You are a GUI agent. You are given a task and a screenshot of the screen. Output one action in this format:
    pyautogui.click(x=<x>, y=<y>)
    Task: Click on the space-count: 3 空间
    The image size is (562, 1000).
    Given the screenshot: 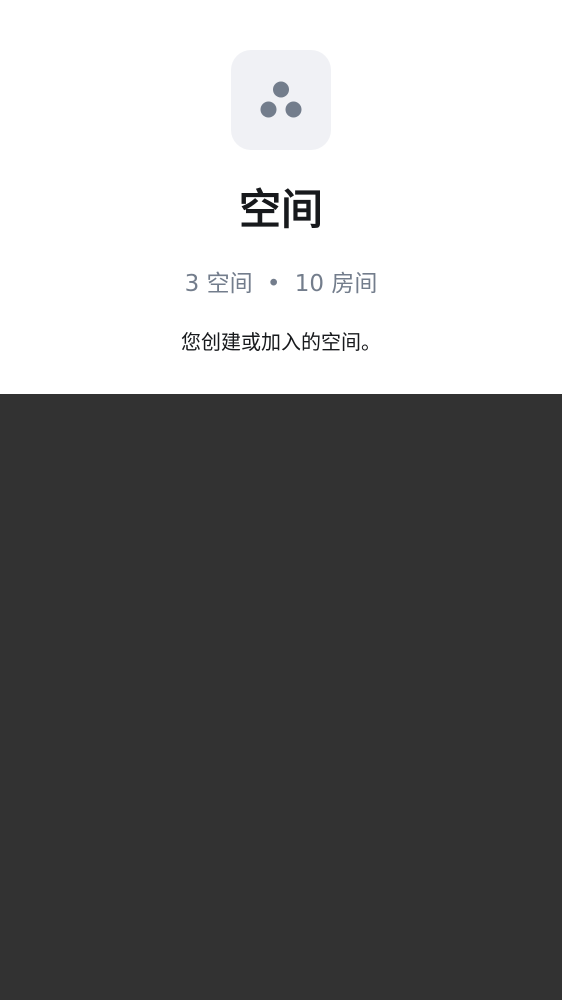 What is the action you would take?
    pyautogui.click(x=218, y=284)
    